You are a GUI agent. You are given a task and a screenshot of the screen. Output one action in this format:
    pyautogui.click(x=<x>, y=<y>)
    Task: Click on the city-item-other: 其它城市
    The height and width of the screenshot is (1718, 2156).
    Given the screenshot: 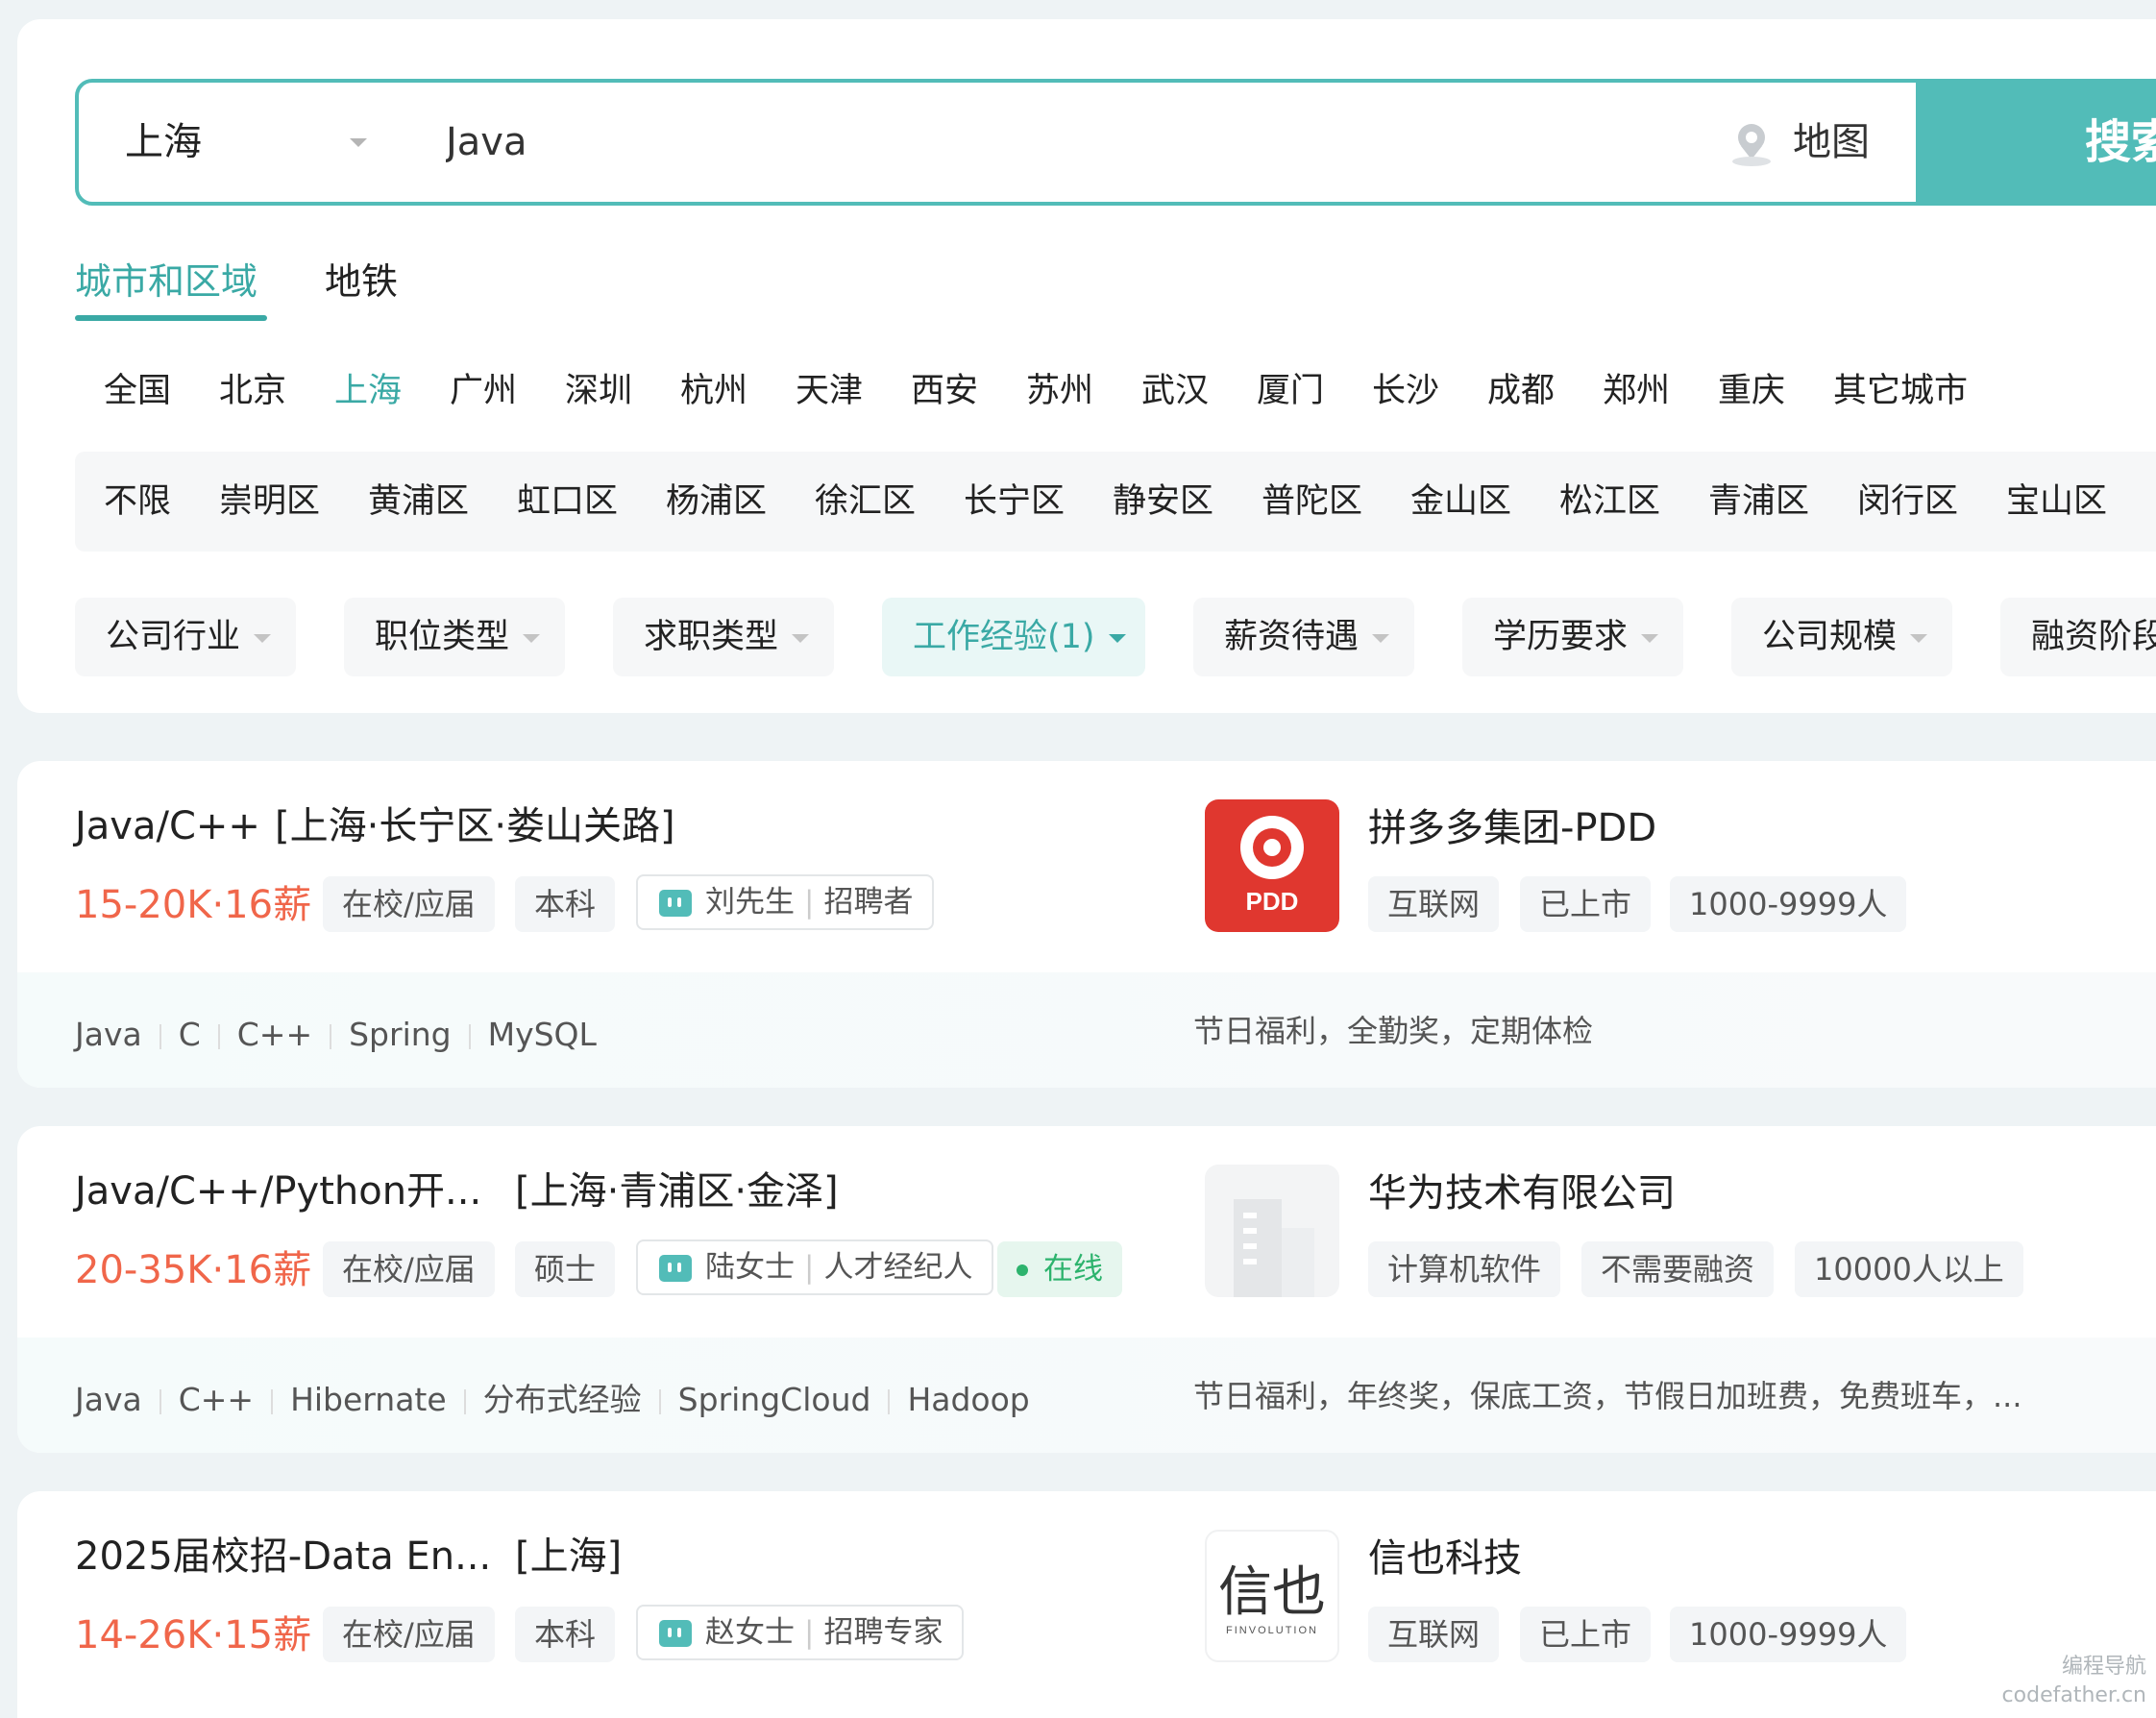 What is the action you would take?
    pyautogui.click(x=1901, y=391)
    